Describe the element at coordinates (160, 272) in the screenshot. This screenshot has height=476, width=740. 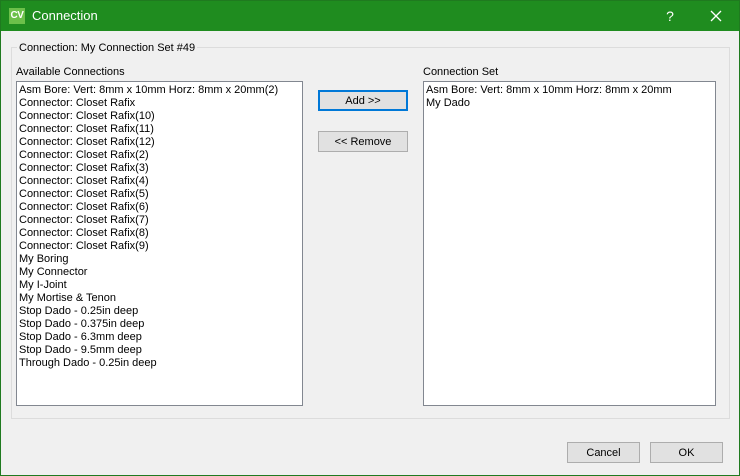
I see `list-item: My Connector` at that location.